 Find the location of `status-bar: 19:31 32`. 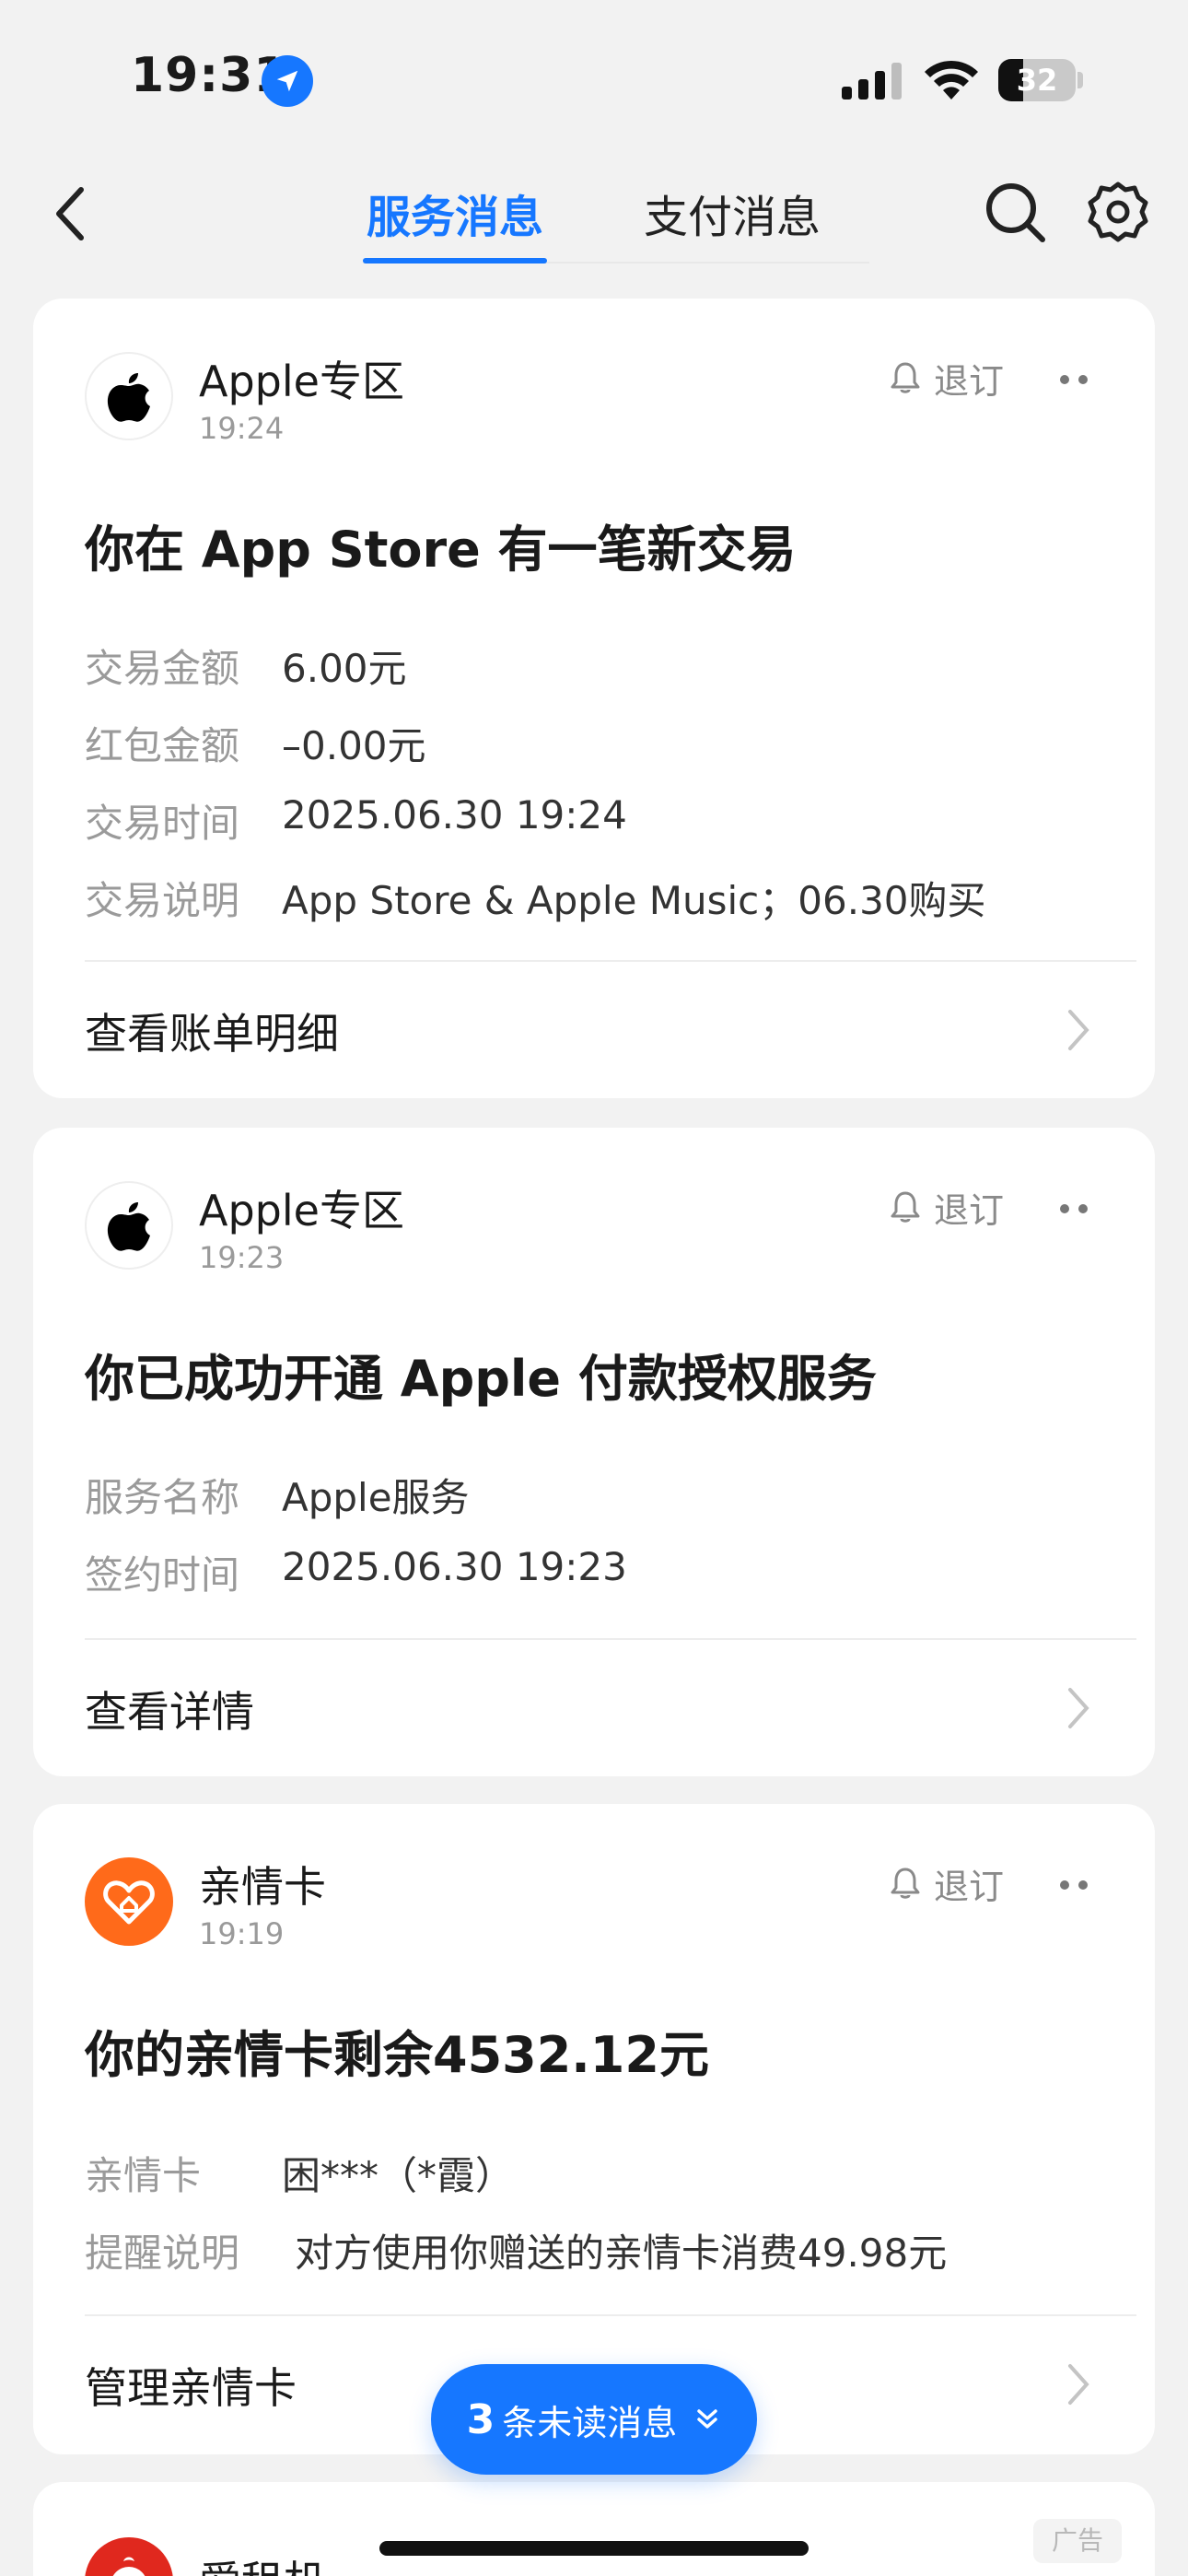

status-bar: 19:31 32 is located at coordinates (594, 78).